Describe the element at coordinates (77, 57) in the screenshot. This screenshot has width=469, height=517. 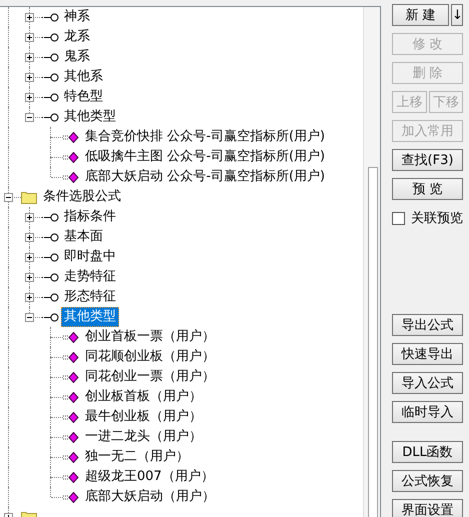
I see `tree-item: 鬼系` at that location.